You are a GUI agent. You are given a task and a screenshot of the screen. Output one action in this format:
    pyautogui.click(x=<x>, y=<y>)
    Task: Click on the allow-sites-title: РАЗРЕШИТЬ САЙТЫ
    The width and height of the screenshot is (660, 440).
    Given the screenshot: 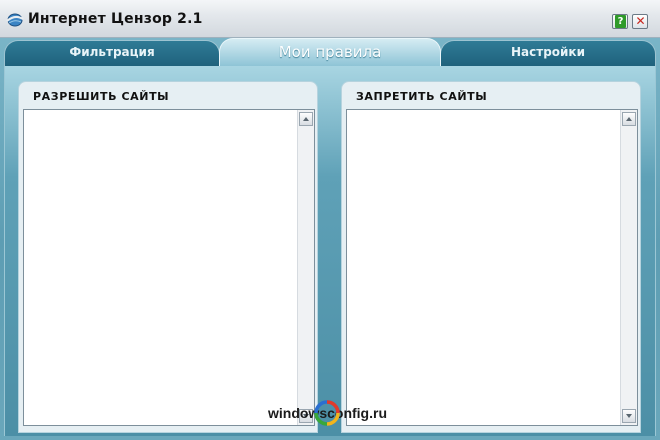 What is the action you would take?
    pyautogui.click(x=101, y=96)
    